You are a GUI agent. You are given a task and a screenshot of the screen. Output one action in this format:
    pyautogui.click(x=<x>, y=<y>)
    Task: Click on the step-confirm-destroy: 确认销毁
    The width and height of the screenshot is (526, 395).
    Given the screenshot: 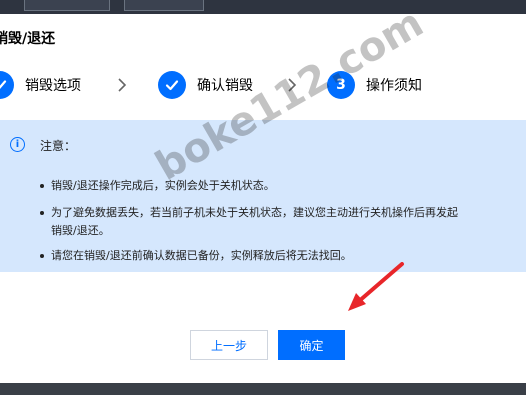 What is the action you would take?
    pyautogui.click(x=205, y=85)
    